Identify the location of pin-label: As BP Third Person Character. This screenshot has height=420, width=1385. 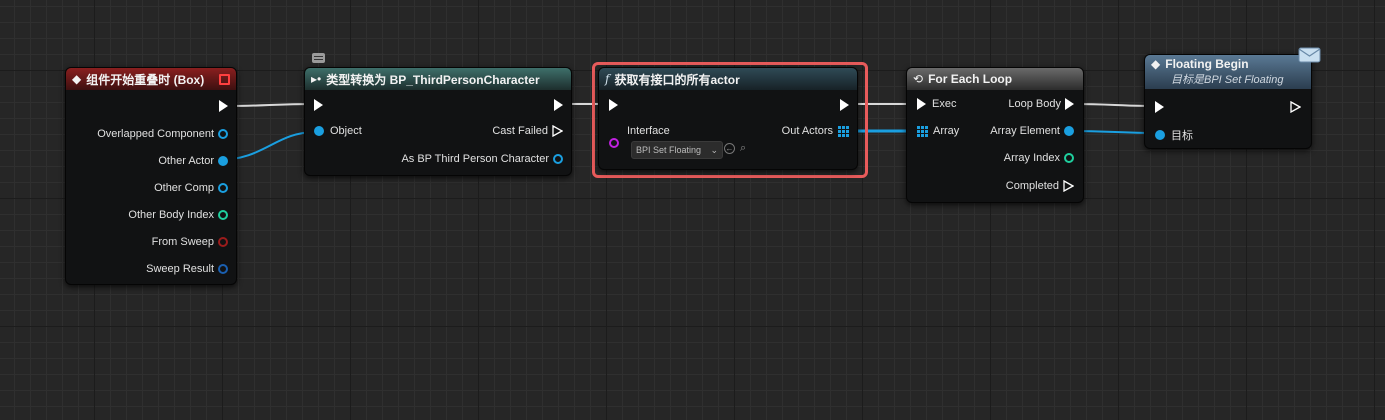
(475, 159).